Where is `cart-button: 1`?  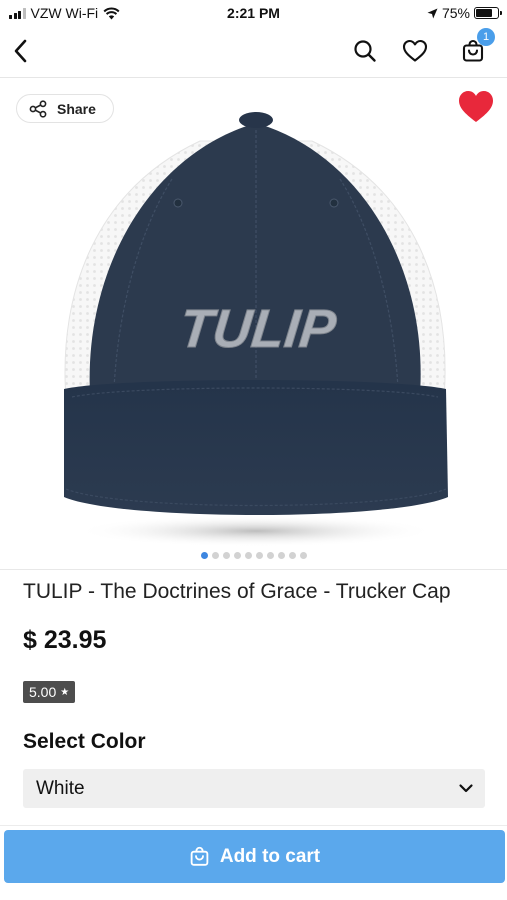 cart-button: 1 is located at coordinates (476, 47).